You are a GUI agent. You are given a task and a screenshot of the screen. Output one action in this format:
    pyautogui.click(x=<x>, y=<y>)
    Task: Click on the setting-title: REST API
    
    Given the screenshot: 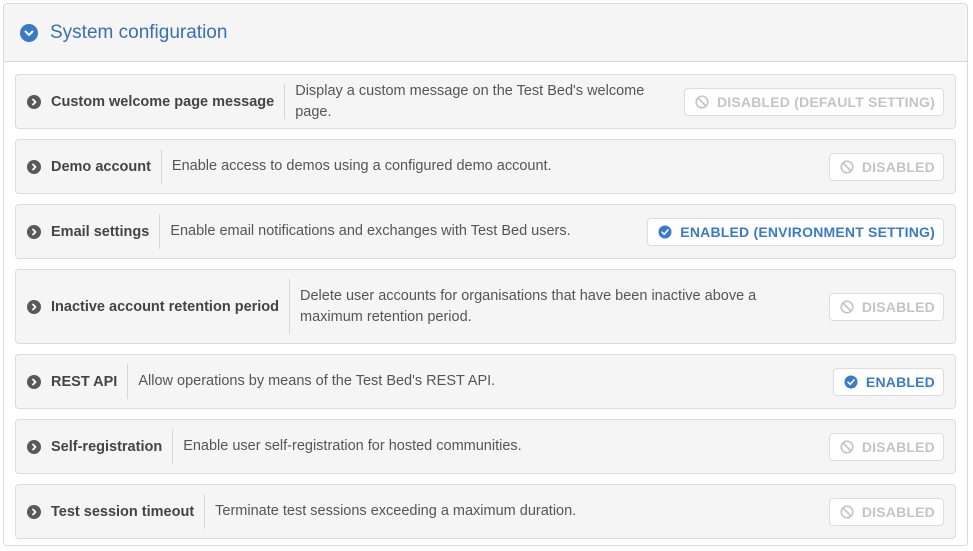 What is the action you would take?
    pyautogui.click(x=84, y=381)
    